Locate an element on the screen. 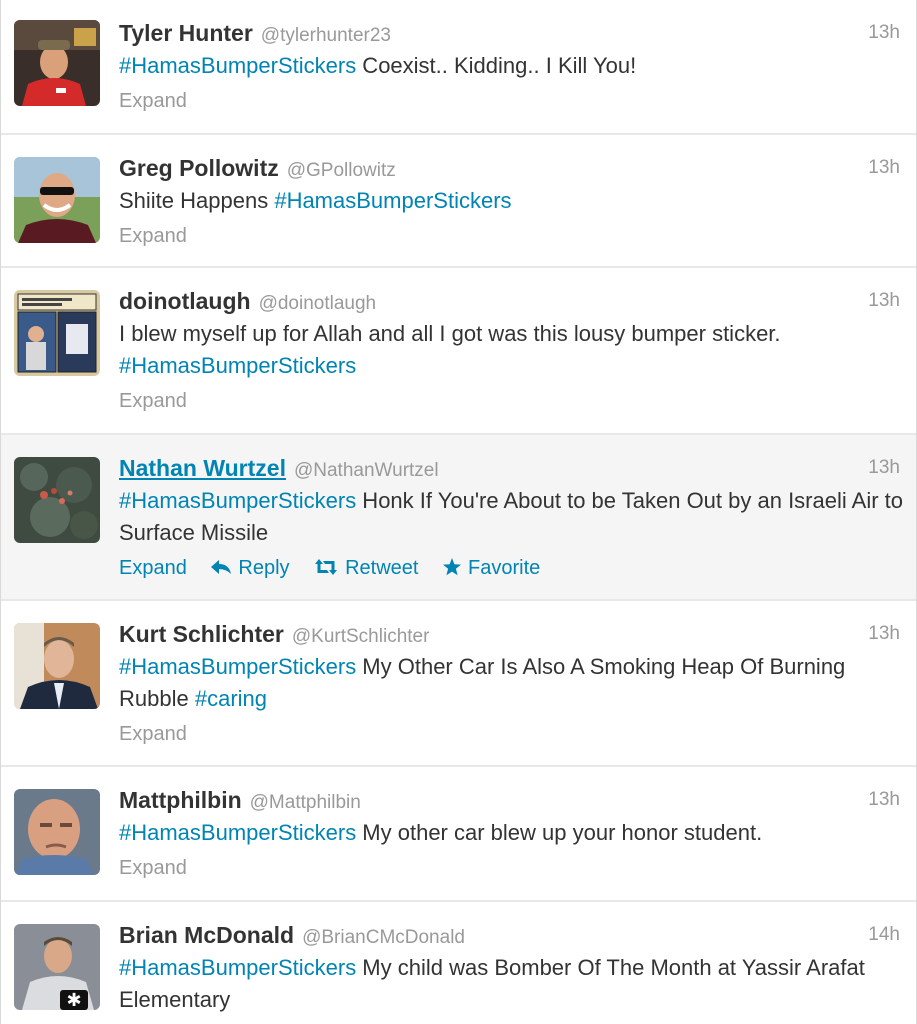 The width and height of the screenshot is (917, 1024). retweet-button: Retweet is located at coordinates (365, 567).